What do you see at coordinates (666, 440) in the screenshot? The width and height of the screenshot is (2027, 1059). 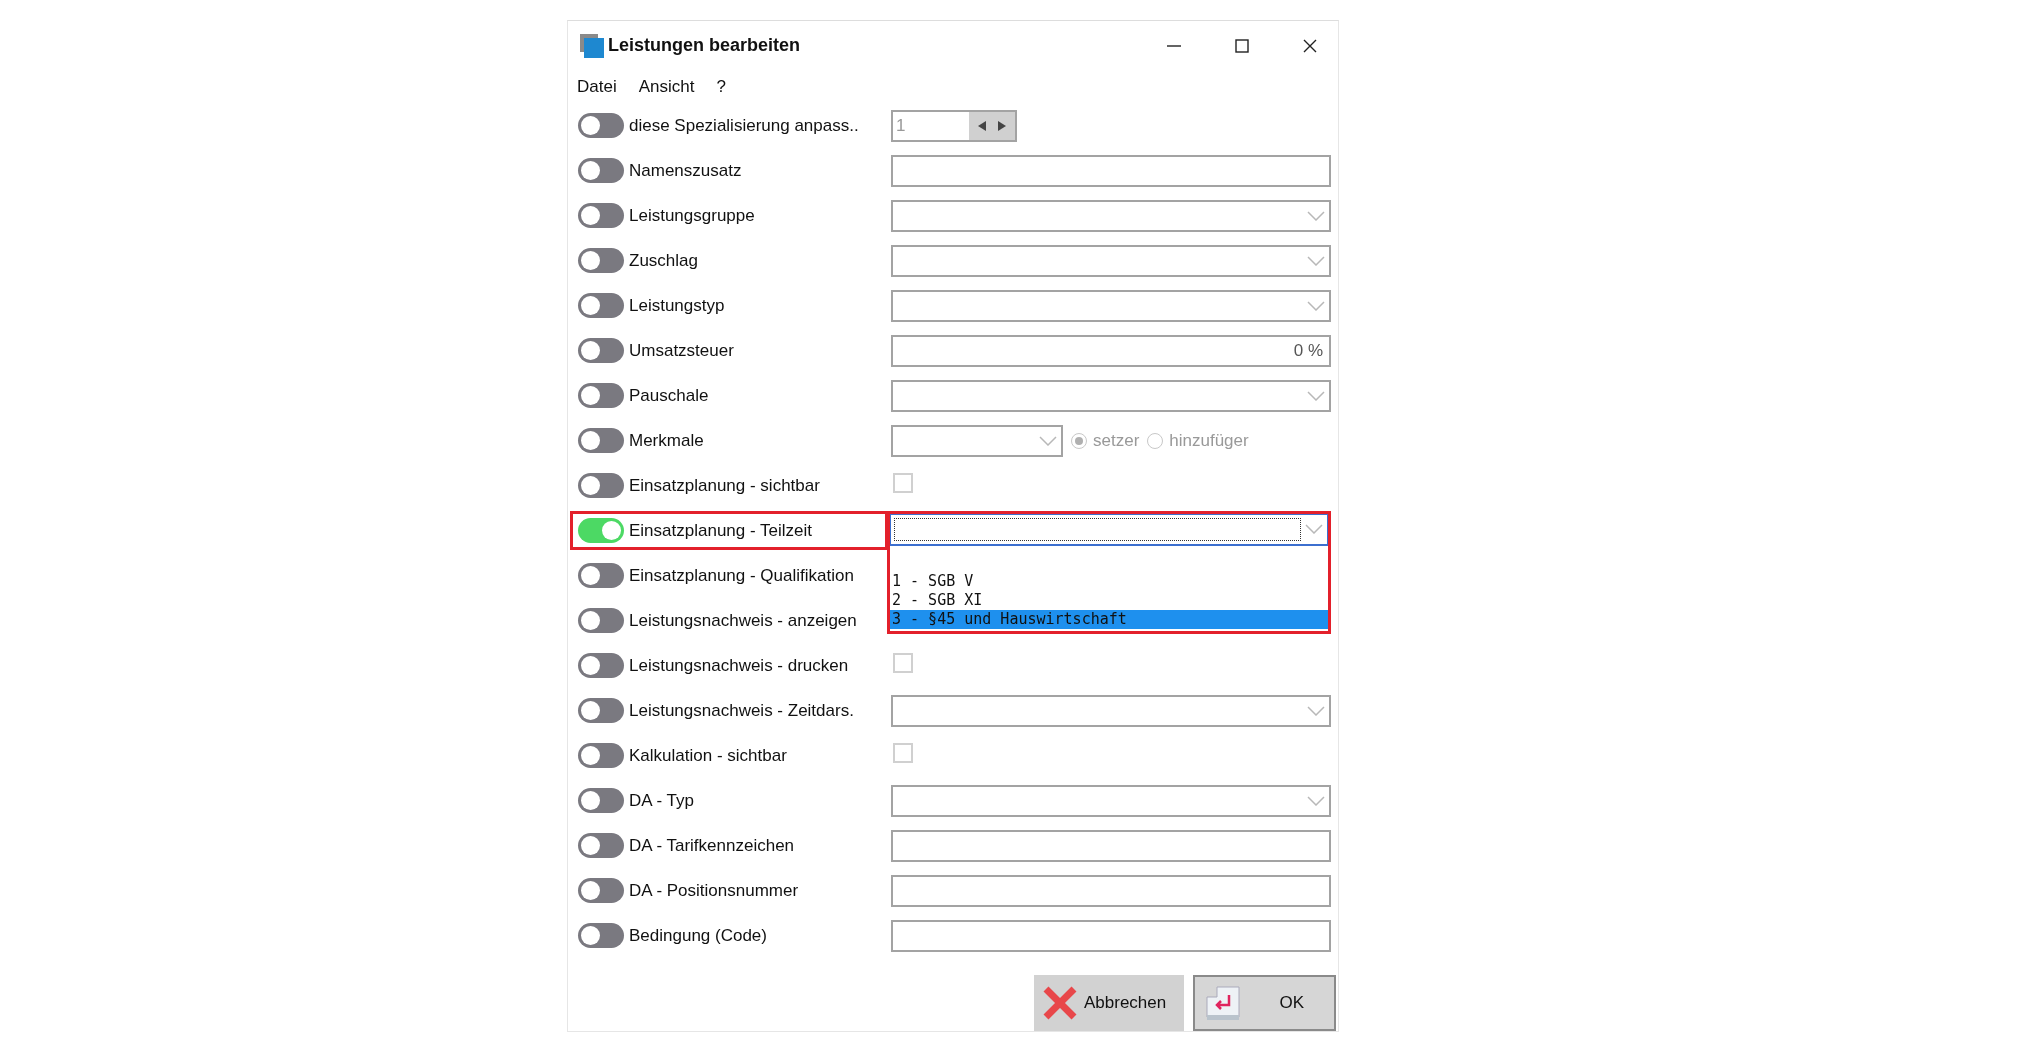 I see `field-label: Merkmale` at bounding box center [666, 440].